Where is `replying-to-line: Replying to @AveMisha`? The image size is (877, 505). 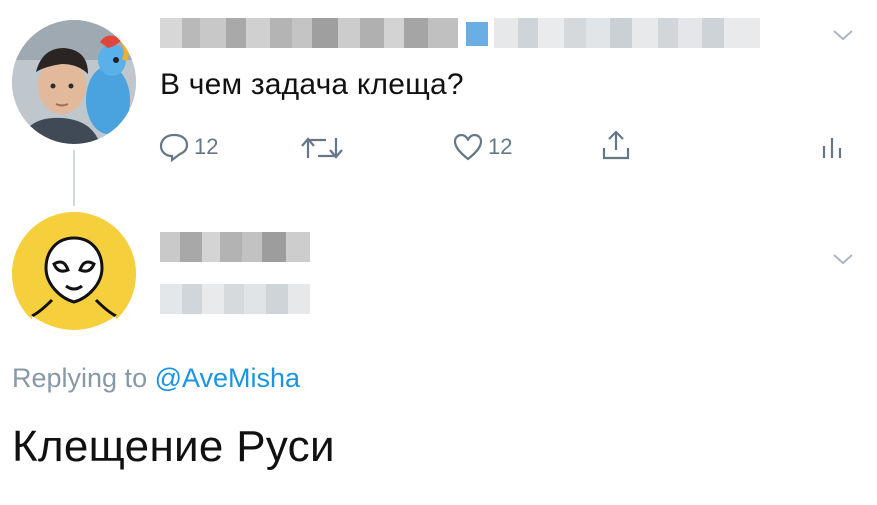 replying-to-line: Replying to @AveMisha is located at coordinates (156, 378).